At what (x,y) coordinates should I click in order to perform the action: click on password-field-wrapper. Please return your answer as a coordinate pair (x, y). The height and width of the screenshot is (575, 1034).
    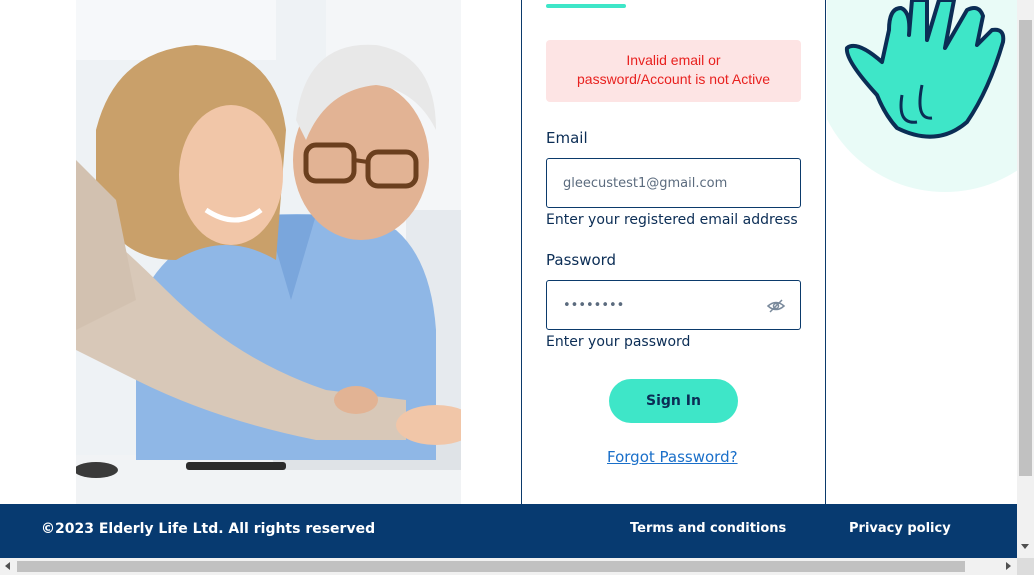
    Looking at the image, I should click on (673, 305).